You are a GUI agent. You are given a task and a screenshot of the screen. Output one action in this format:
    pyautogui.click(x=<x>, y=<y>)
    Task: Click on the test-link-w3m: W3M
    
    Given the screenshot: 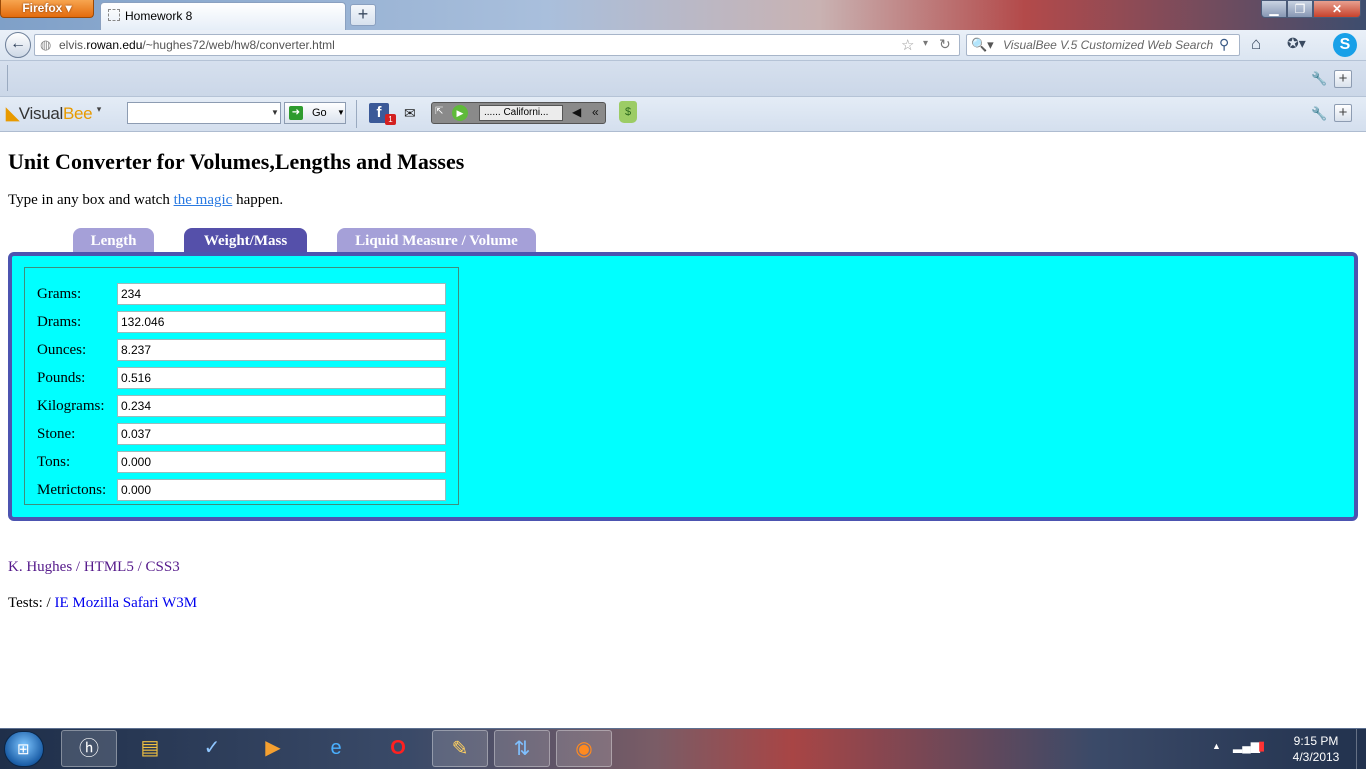 What is the action you would take?
    pyautogui.click(x=179, y=603)
    